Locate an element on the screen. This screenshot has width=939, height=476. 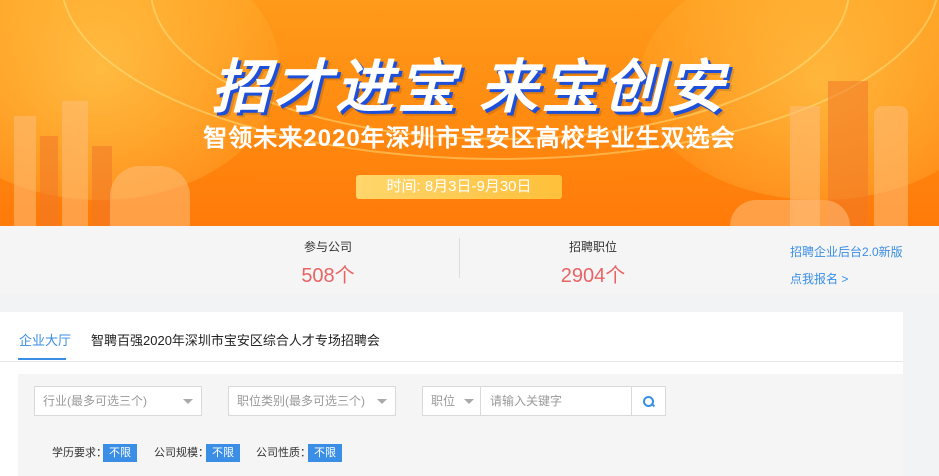
industry-placeholder: 行业(最多可选三个) is located at coordinates (95, 401).